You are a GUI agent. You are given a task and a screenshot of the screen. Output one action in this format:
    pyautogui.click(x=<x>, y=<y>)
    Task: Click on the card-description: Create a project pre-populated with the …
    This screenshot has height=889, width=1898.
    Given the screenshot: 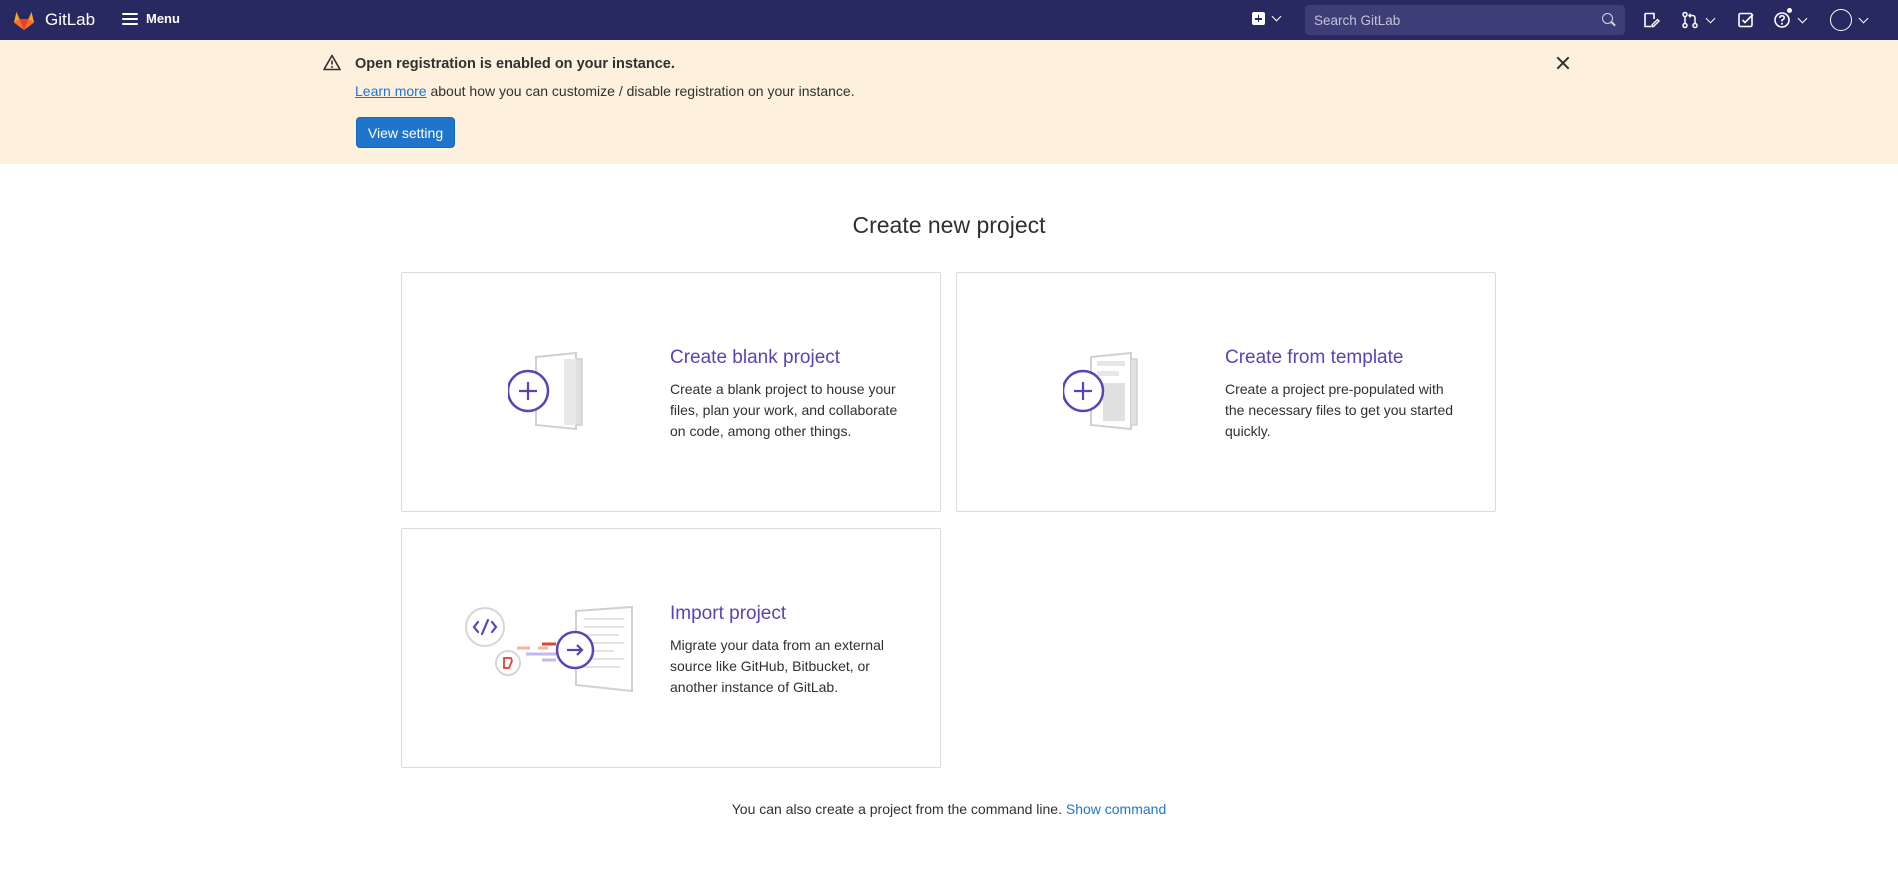 What is the action you would take?
    pyautogui.click(x=1339, y=410)
    